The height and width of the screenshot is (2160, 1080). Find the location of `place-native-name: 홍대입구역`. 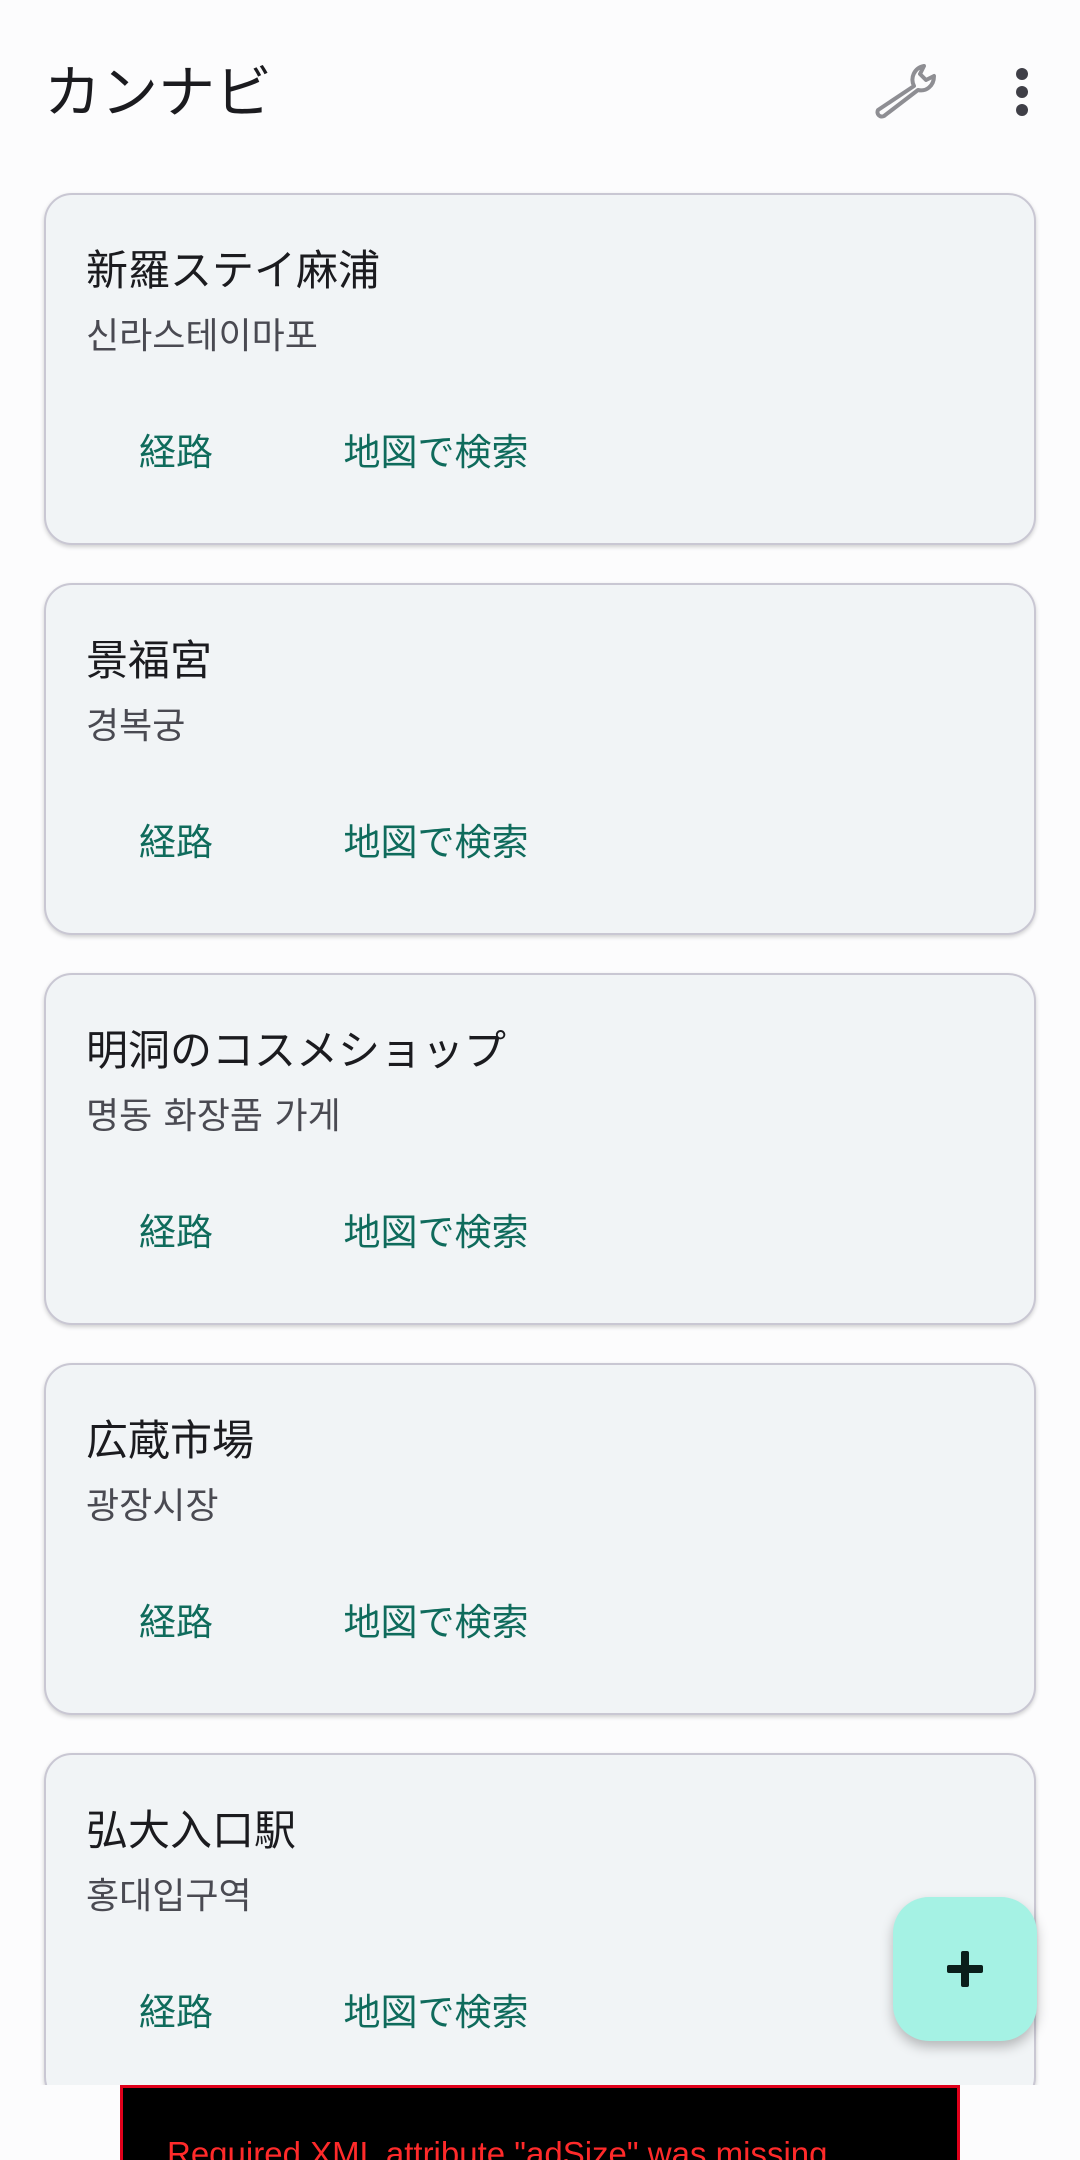

place-native-name: 홍대입구역 is located at coordinates (169, 1896).